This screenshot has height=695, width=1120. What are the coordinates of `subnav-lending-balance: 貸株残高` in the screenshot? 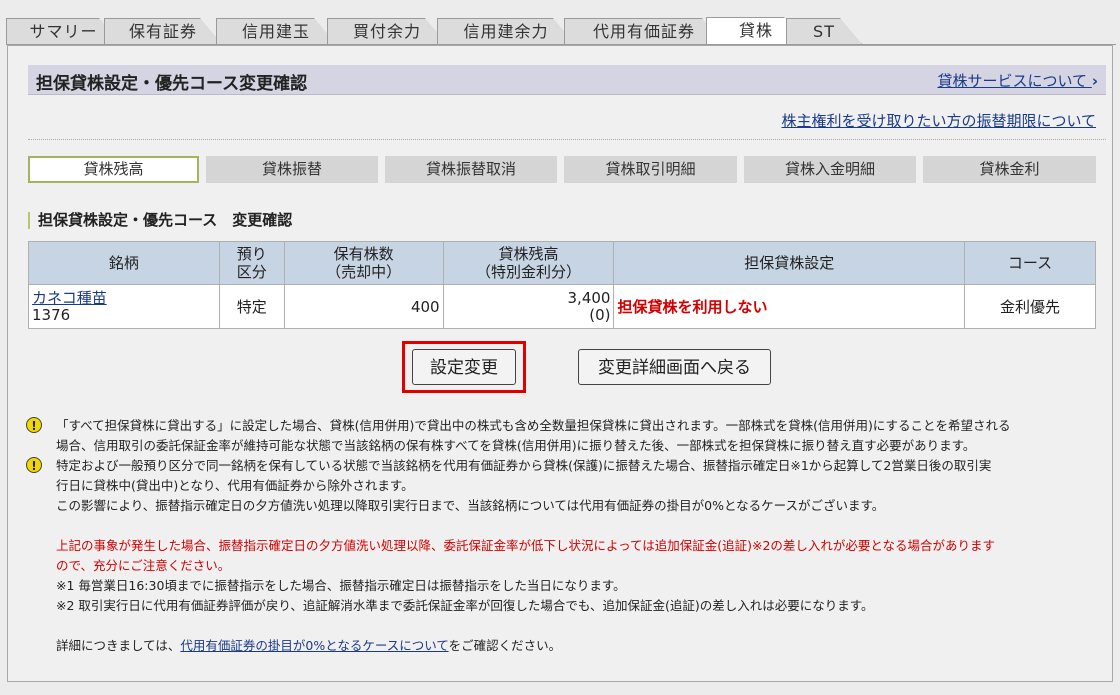 It's located at (113, 169).